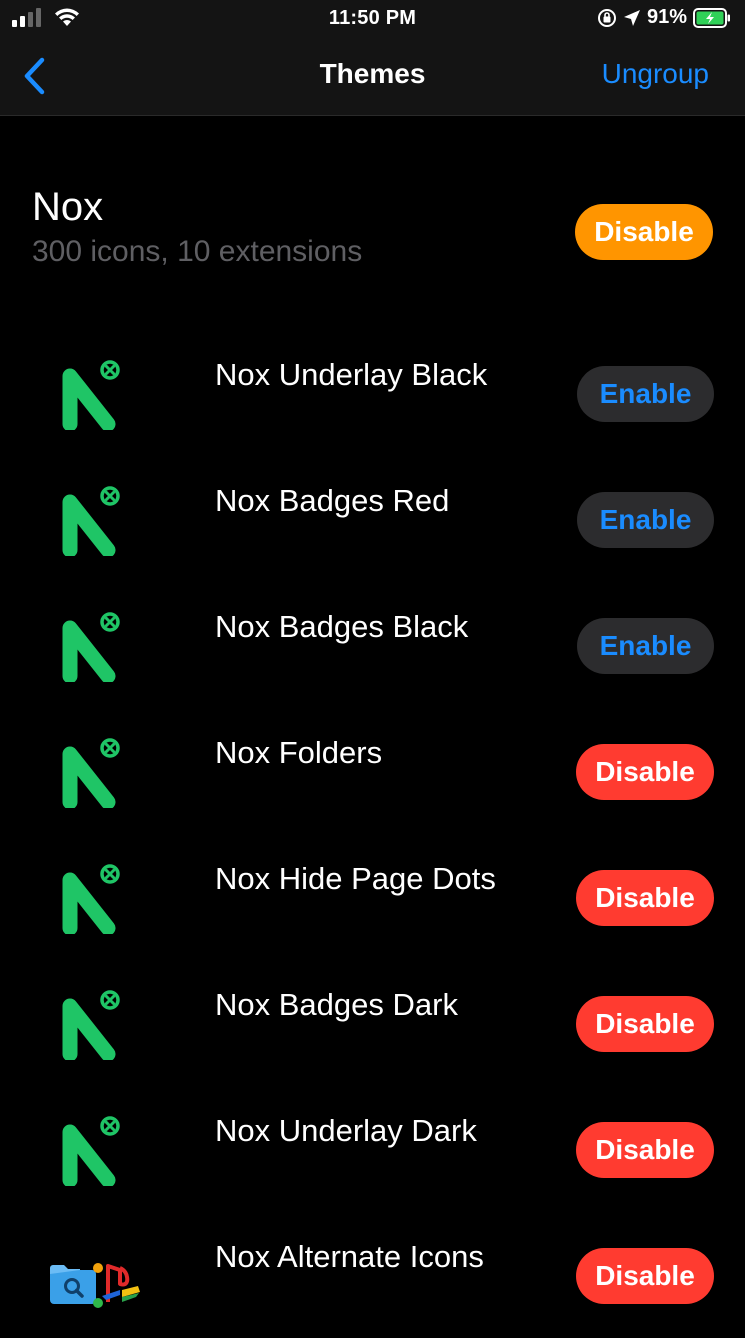 Image resolution: width=745 pixels, height=1338 pixels. Describe the element at coordinates (336, 1004) in the screenshot. I see `theme-name: Nox Badges Dark` at that location.